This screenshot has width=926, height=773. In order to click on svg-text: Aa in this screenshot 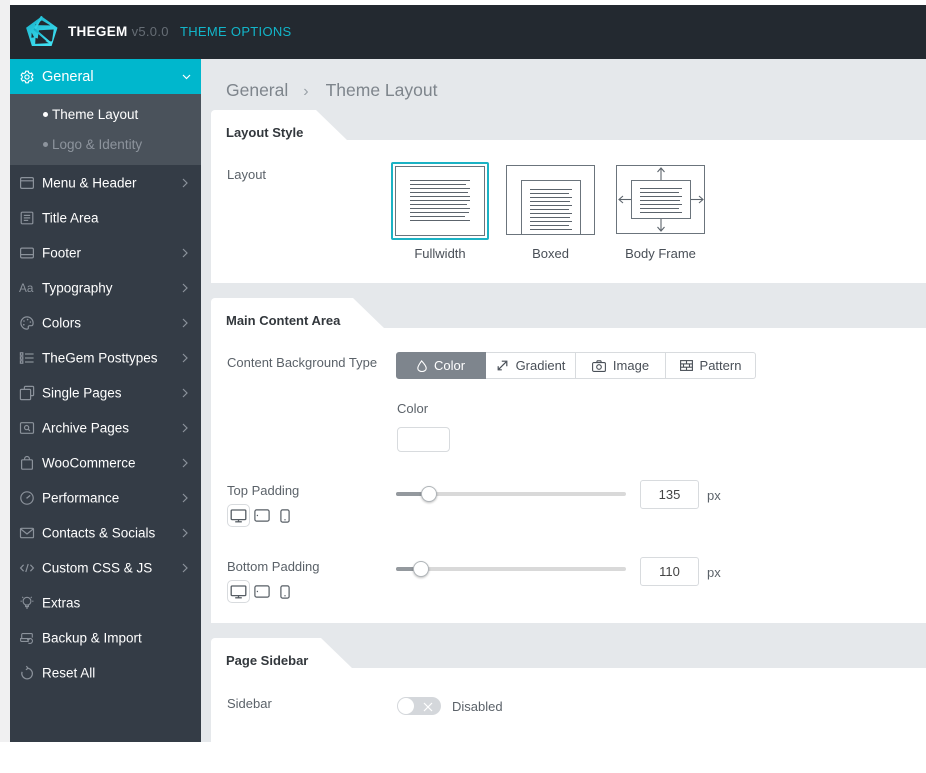, I will do `click(26, 288)`.